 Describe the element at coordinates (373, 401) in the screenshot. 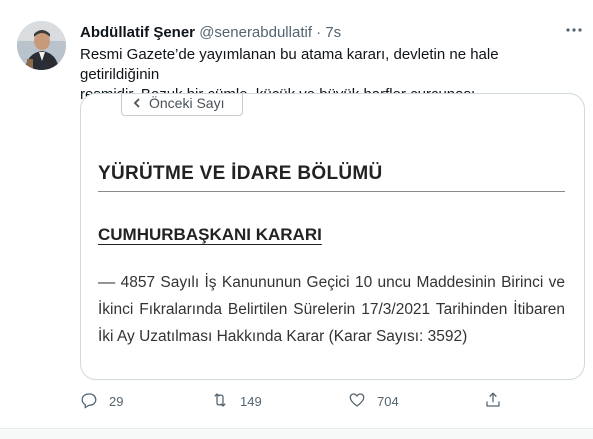

I see `like-button: 704` at that location.